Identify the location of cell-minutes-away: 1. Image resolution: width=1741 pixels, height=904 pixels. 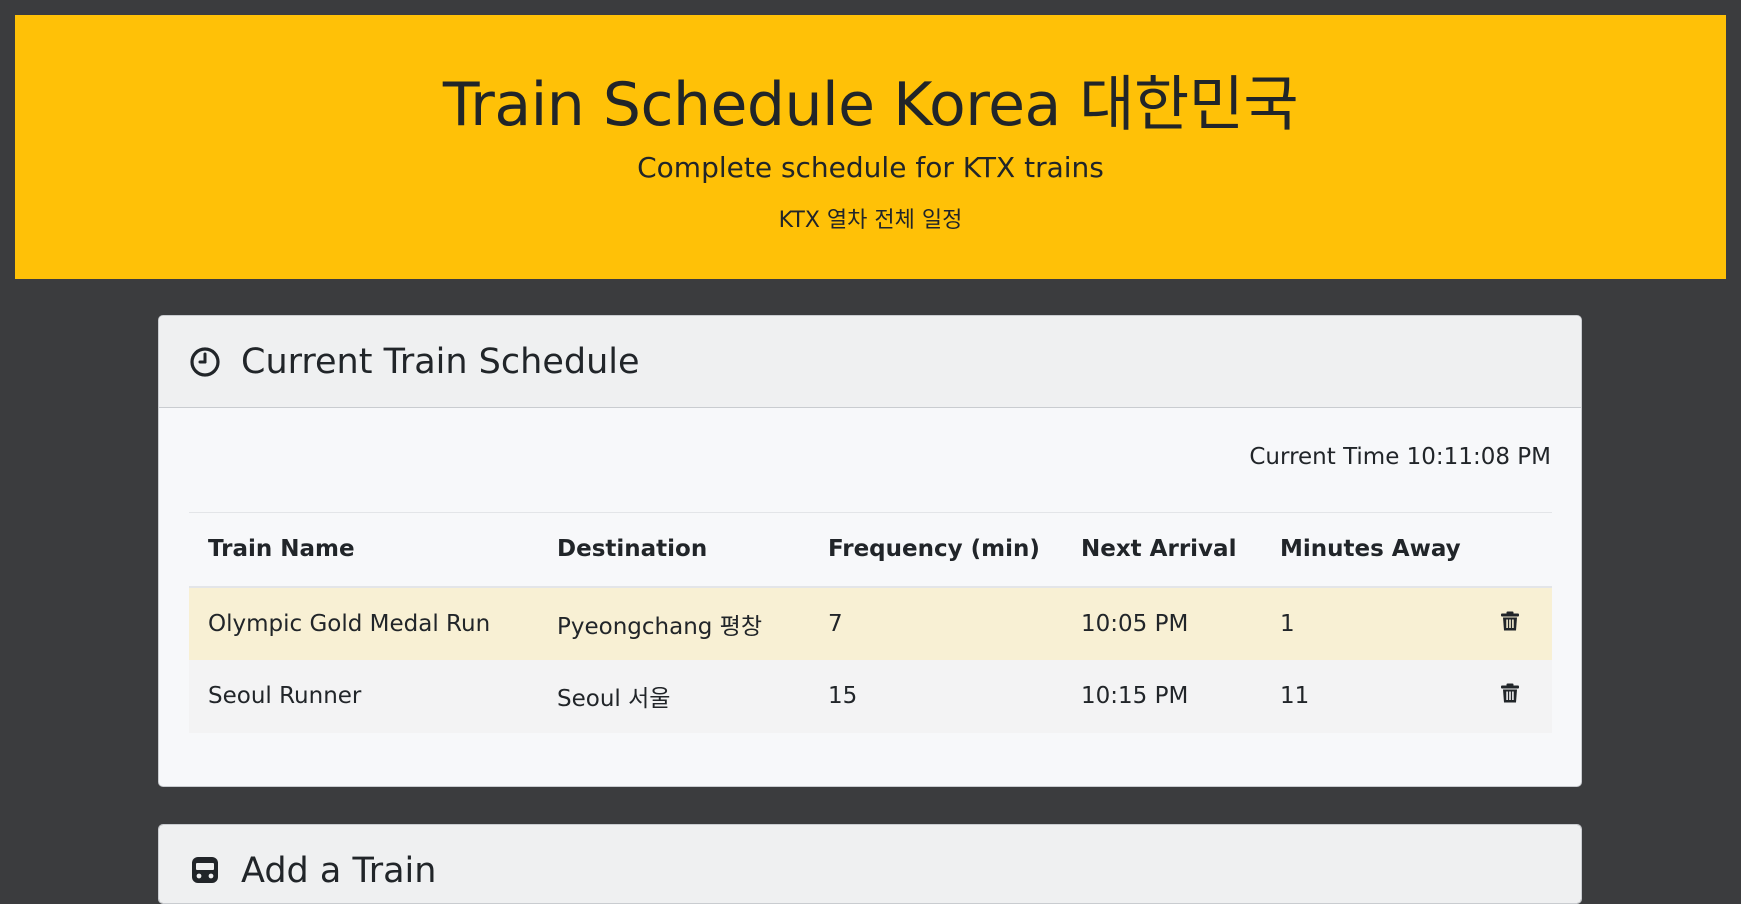
(1370, 623).